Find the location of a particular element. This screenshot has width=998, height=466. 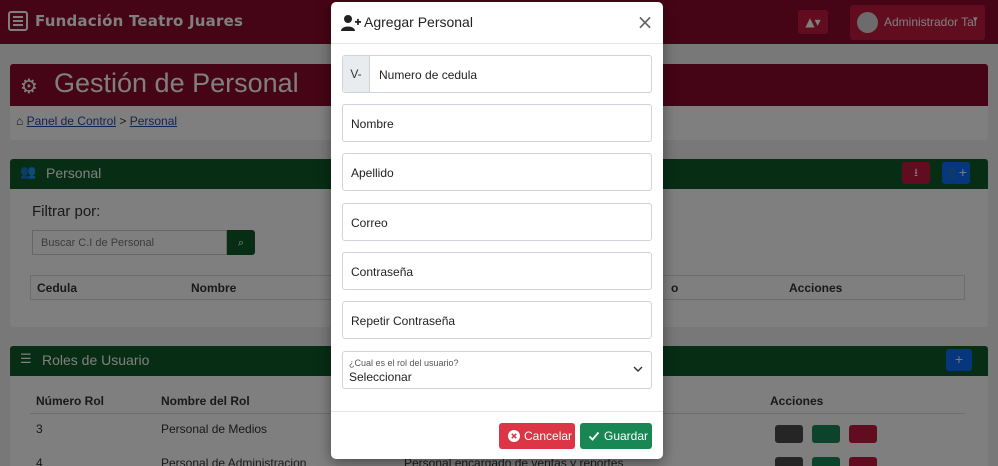

user-plus-icon is located at coordinates (351, 23).